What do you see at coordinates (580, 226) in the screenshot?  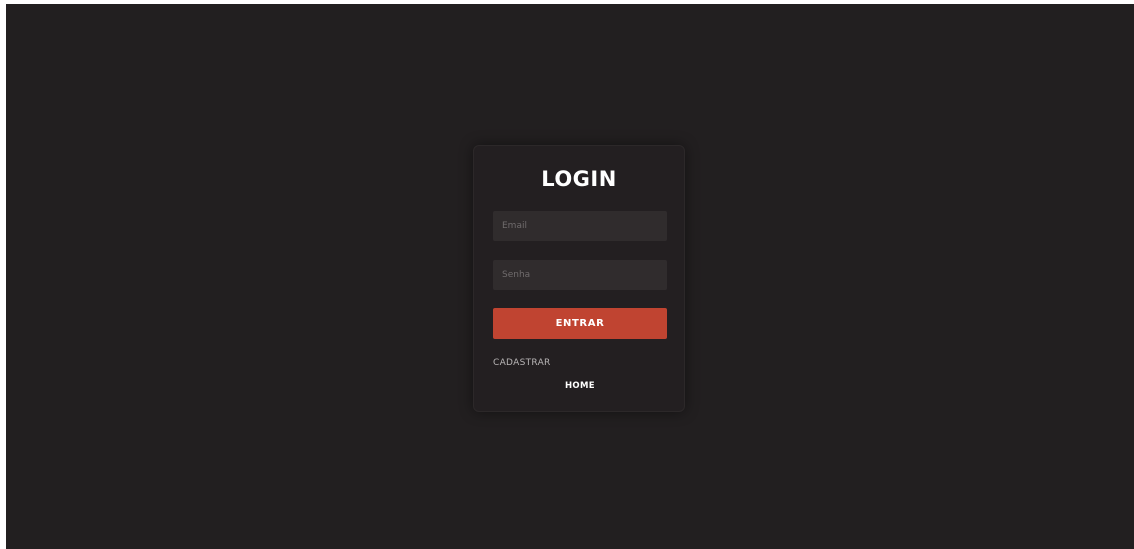 I see `email-field` at bounding box center [580, 226].